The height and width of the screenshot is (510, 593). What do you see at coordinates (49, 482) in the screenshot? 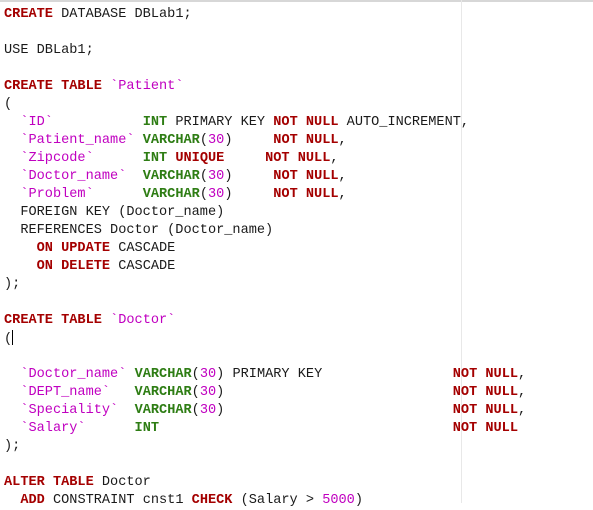
I see `keyword-token: ALTER TABLE` at bounding box center [49, 482].